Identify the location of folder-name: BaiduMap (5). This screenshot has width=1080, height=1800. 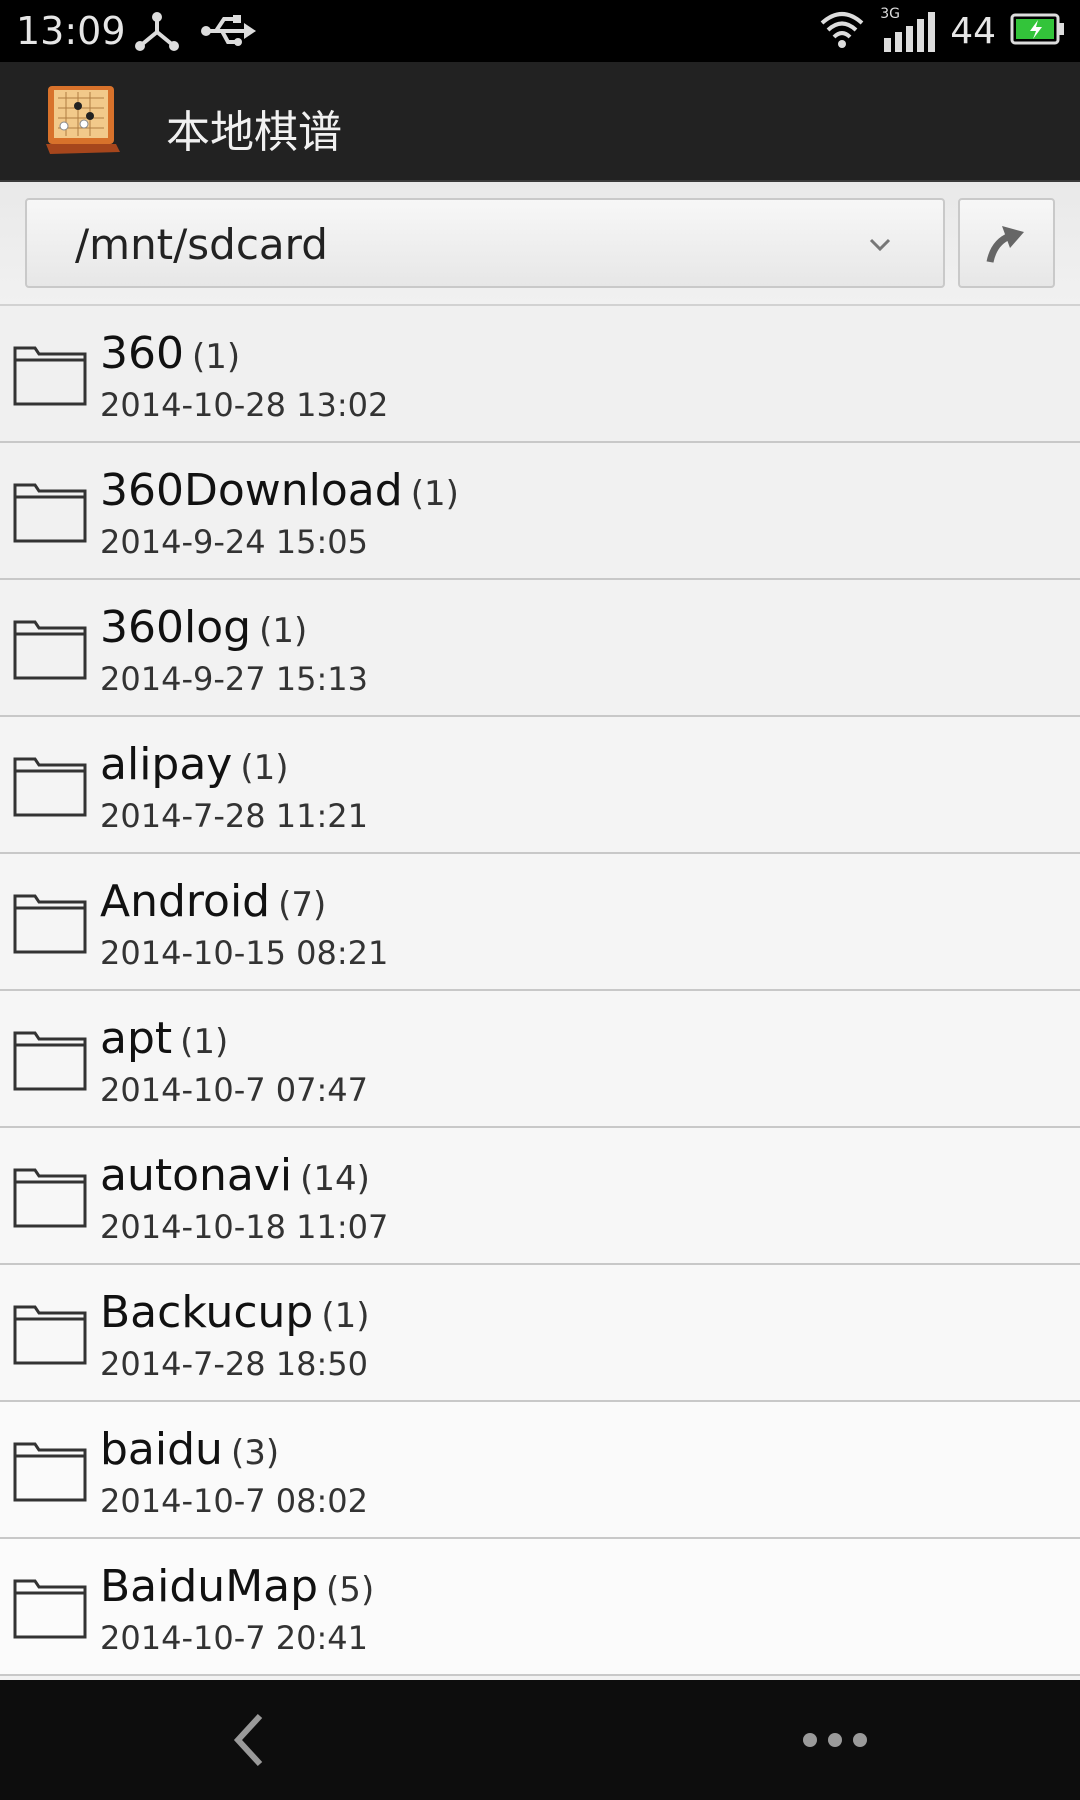
(237, 1586).